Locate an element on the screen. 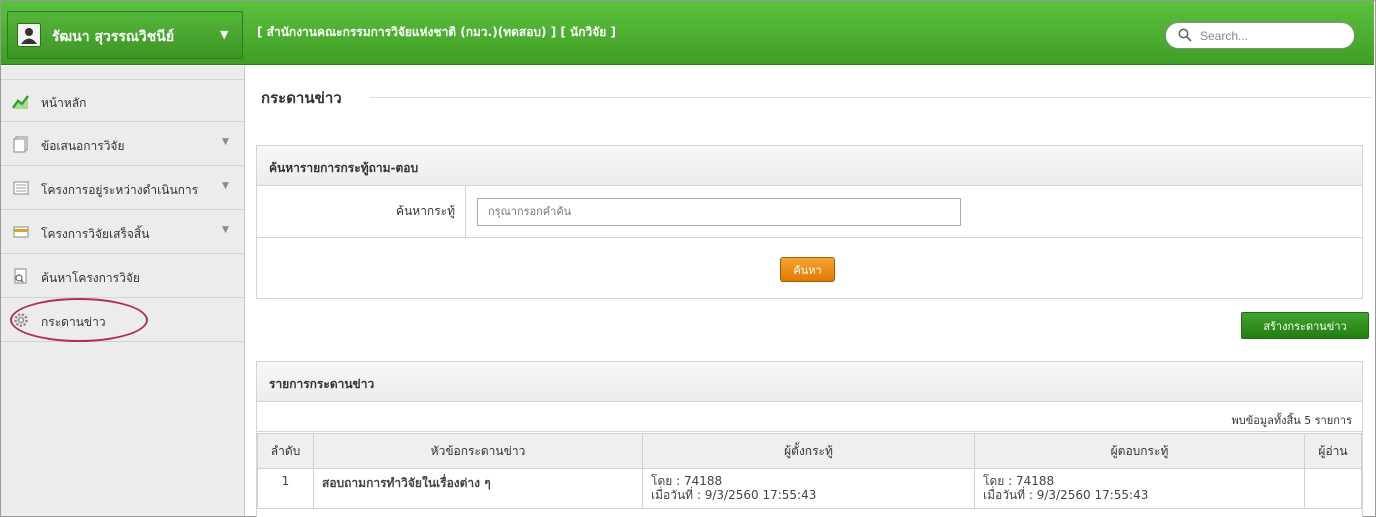 Image resolution: width=1376 pixels, height=517 pixels. poster-date: เมื่อวันที่ : 9/3/2560 17:55:43 is located at coordinates (734, 495).